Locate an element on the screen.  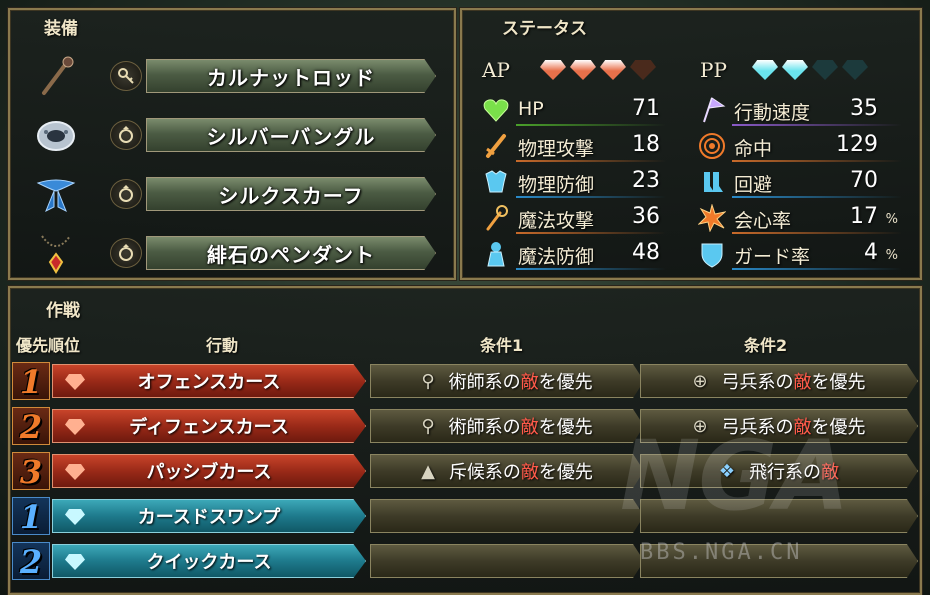
priority-number: 3 is located at coordinates (31, 471).